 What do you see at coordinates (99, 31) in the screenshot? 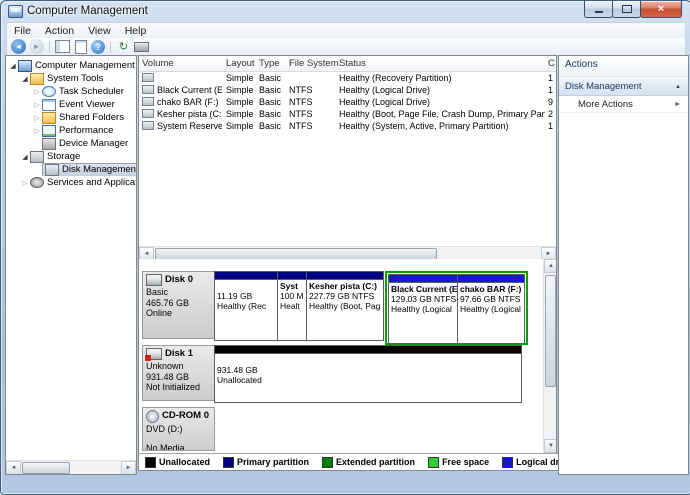
I see `menu-view: View` at bounding box center [99, 31].